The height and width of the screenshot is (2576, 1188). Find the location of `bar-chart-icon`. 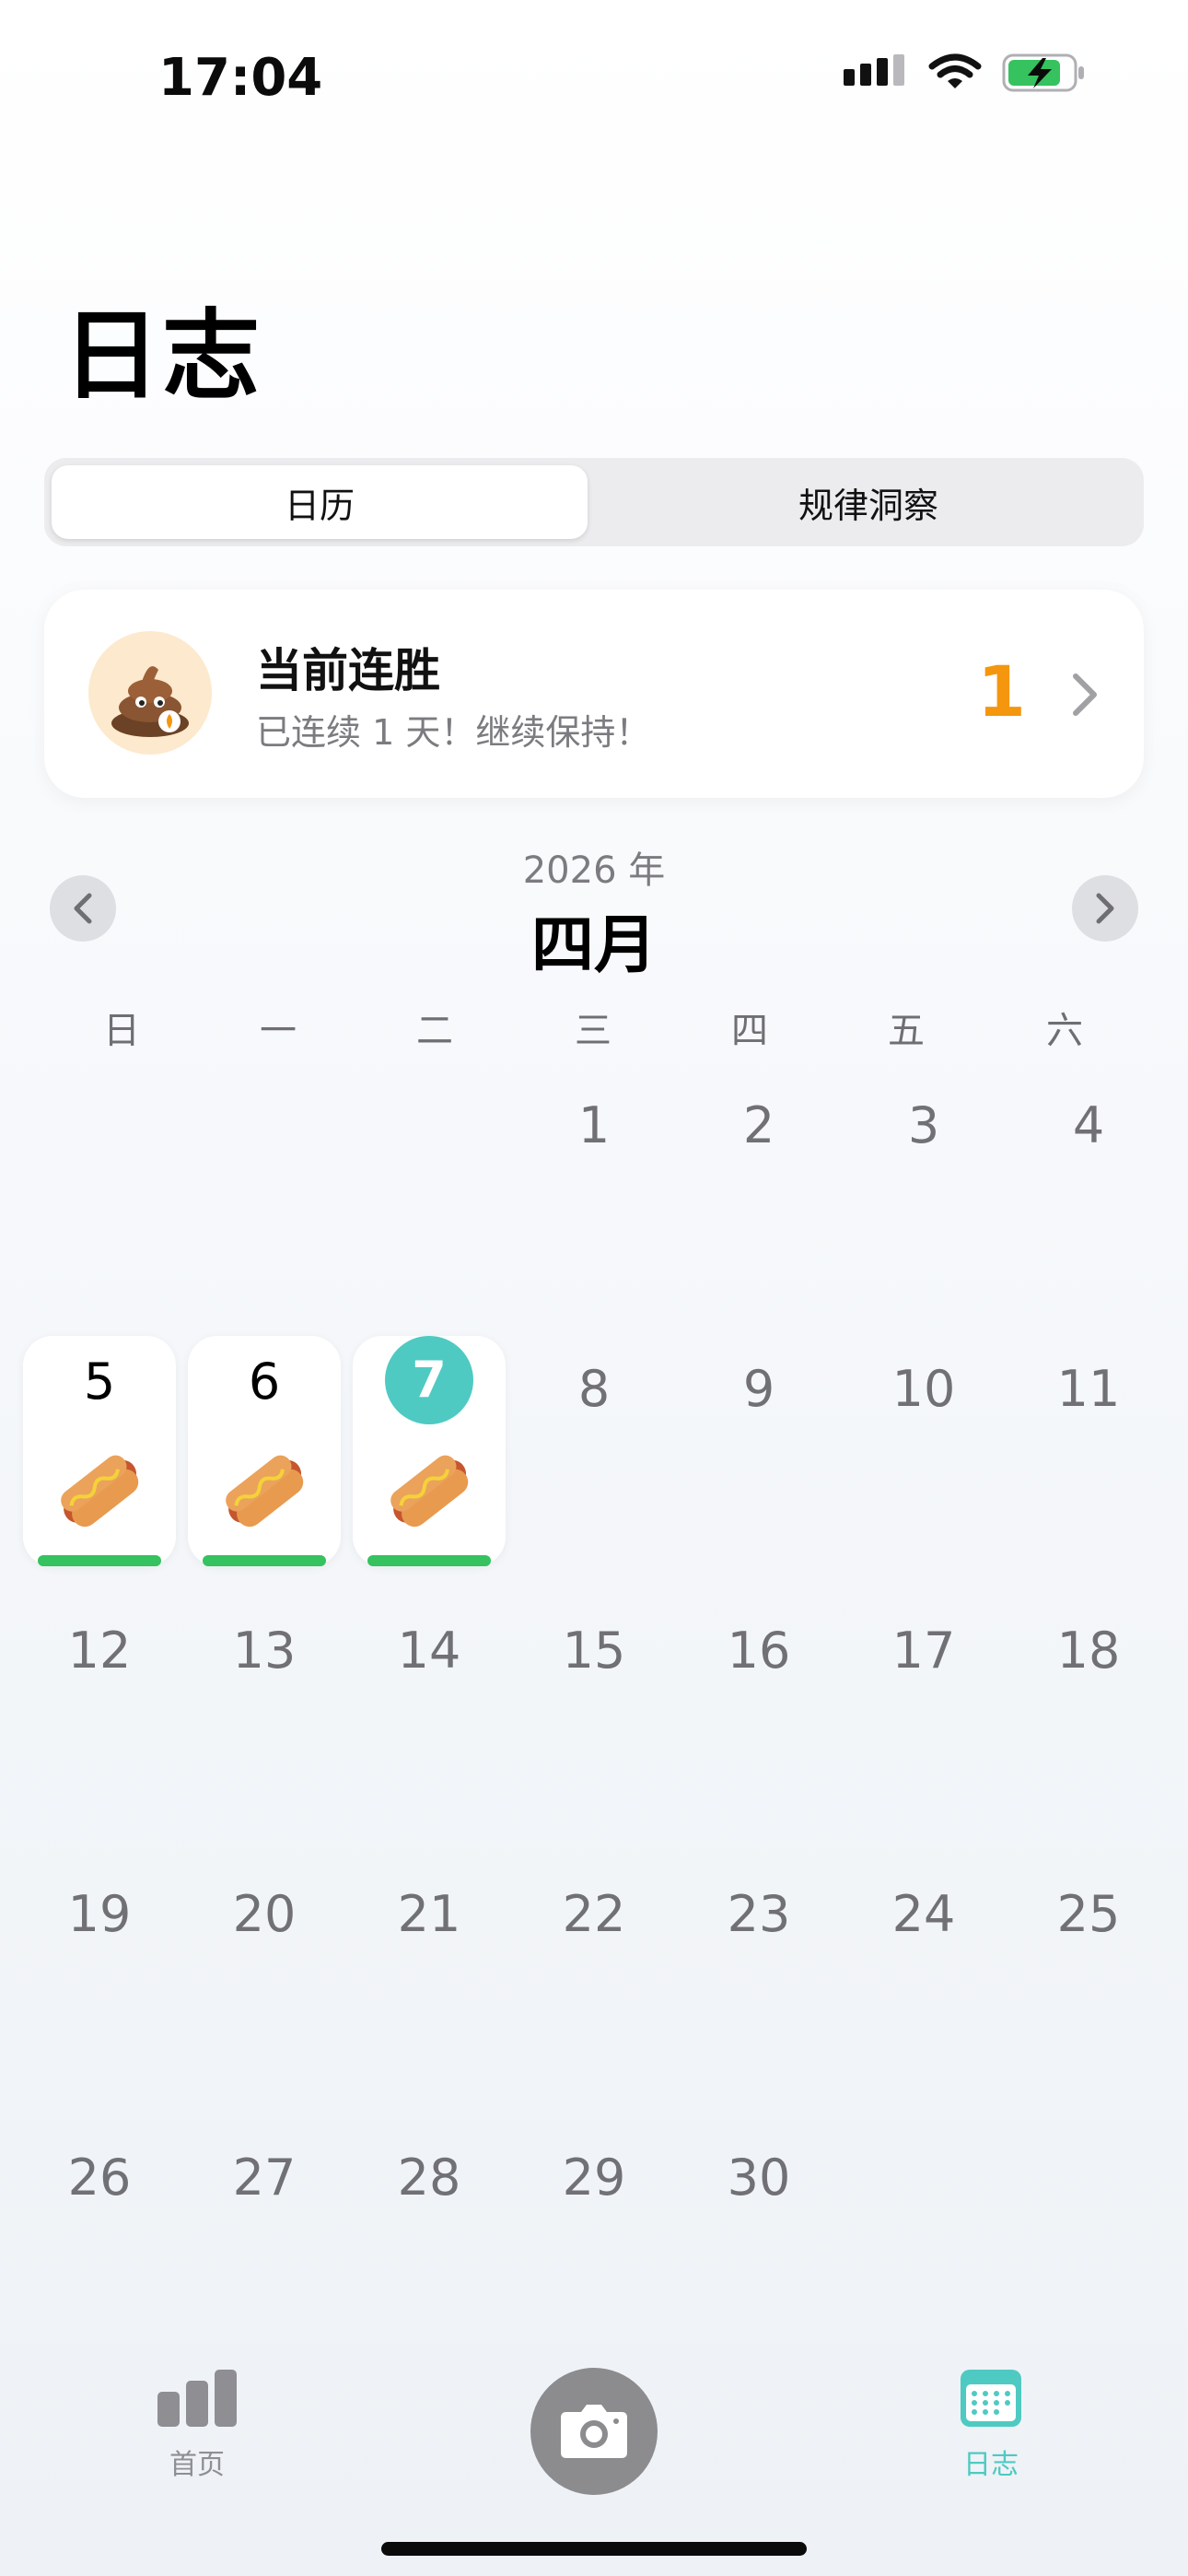

bar-chart-icon is located at coordinates (197, 2398).